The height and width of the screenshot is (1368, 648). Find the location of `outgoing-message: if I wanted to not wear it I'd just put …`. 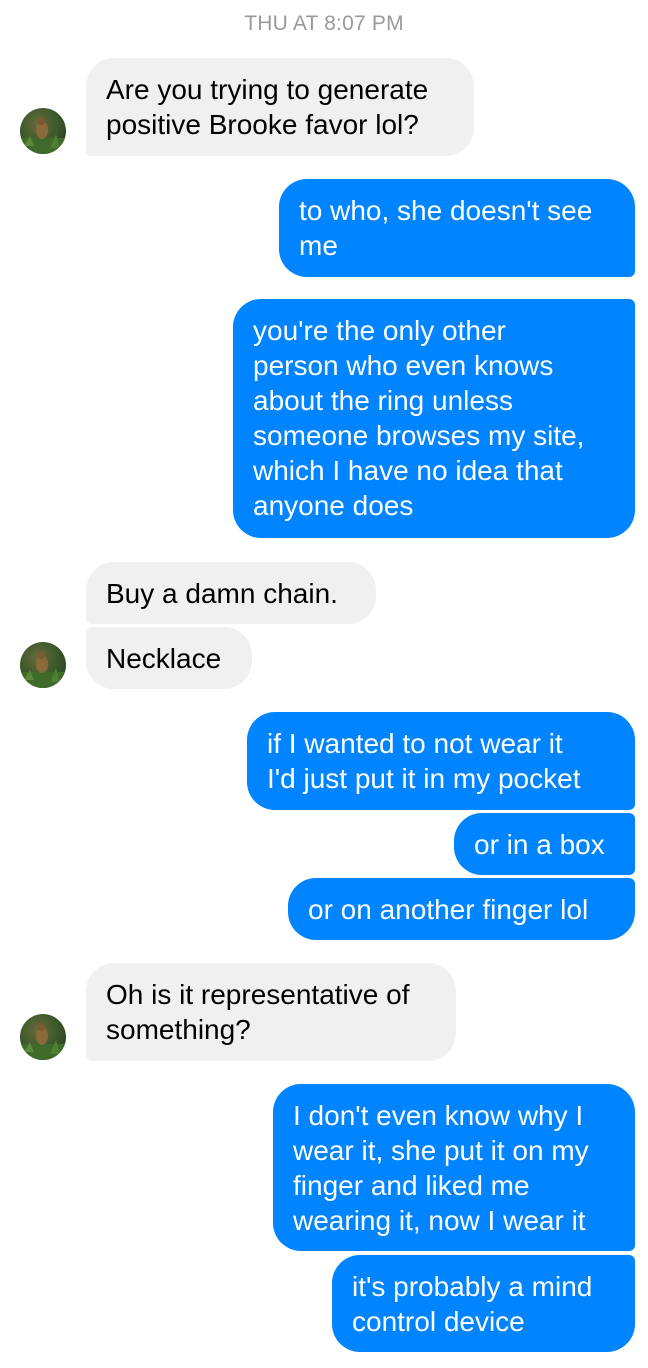

outgoing-message: if I wanted to not wear it I'd just put … is located at coordinates (441, 761).